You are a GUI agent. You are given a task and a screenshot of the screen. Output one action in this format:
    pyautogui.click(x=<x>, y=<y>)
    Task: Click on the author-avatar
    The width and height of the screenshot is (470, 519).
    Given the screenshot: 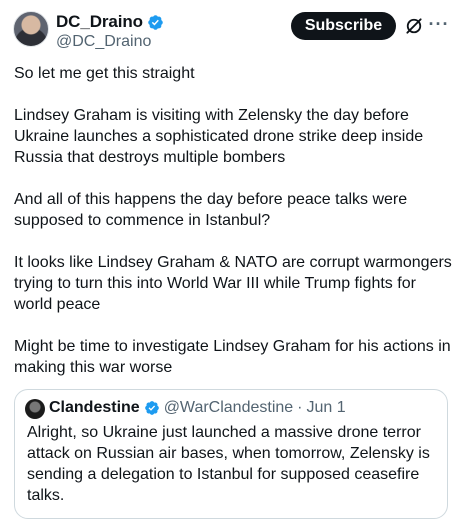 What is the action you would take?
    pyautogui.click(x=31, y=29)
    